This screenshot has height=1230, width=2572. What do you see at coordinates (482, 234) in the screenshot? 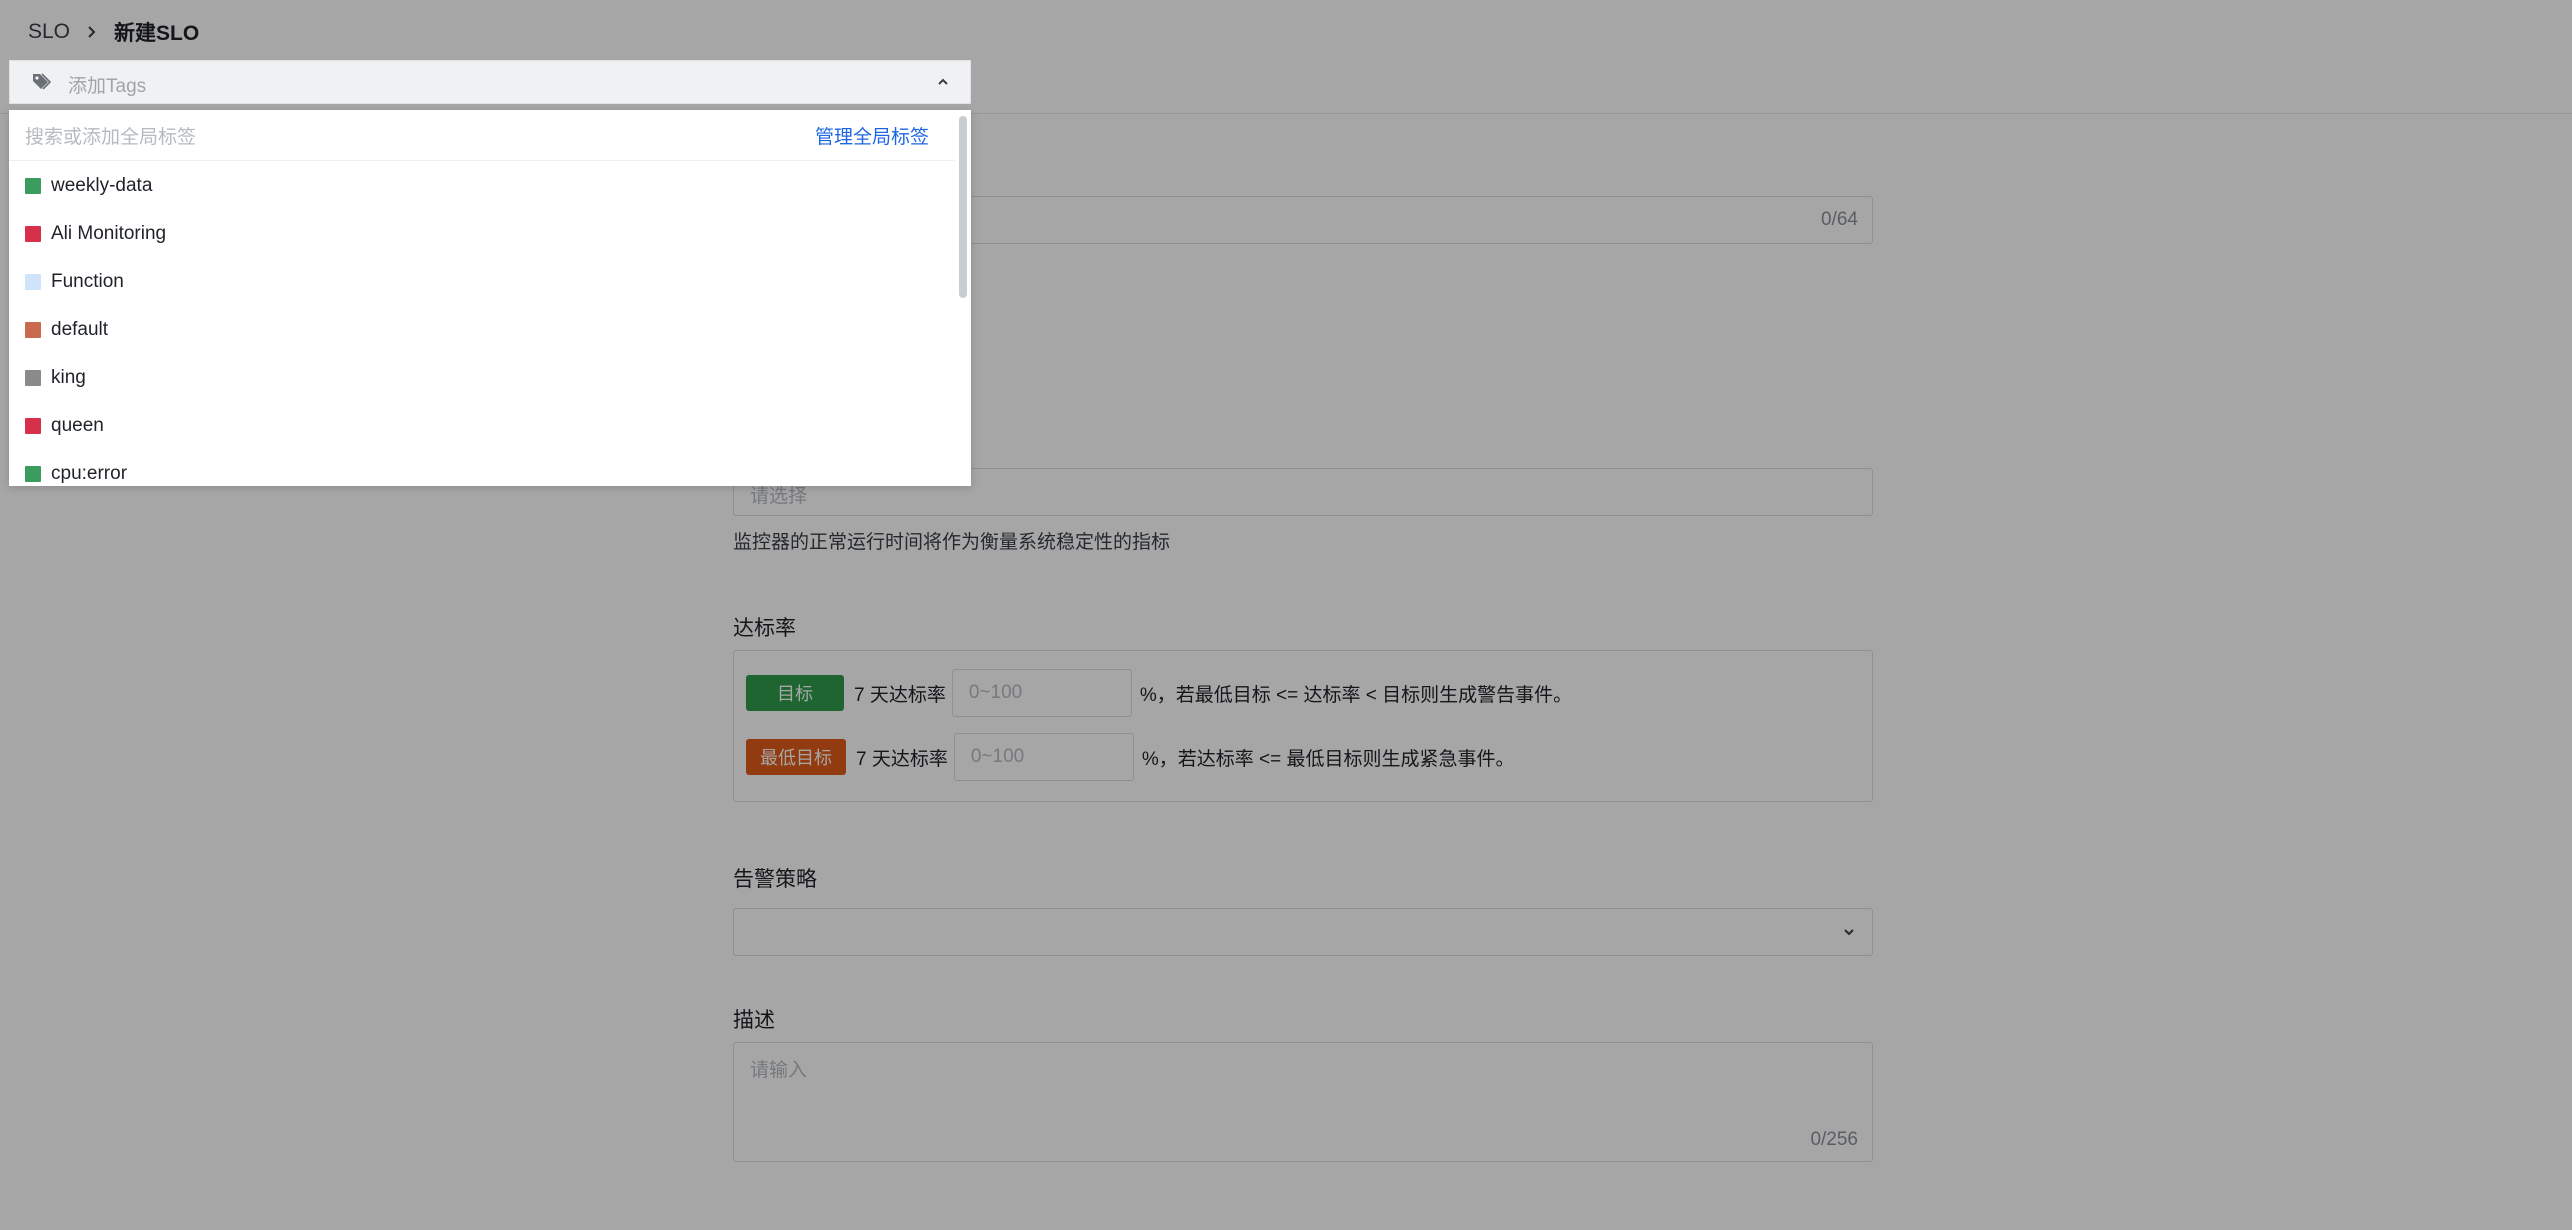
I see `tag-option: Ali Monitoring` at bounding box center [482, 234].